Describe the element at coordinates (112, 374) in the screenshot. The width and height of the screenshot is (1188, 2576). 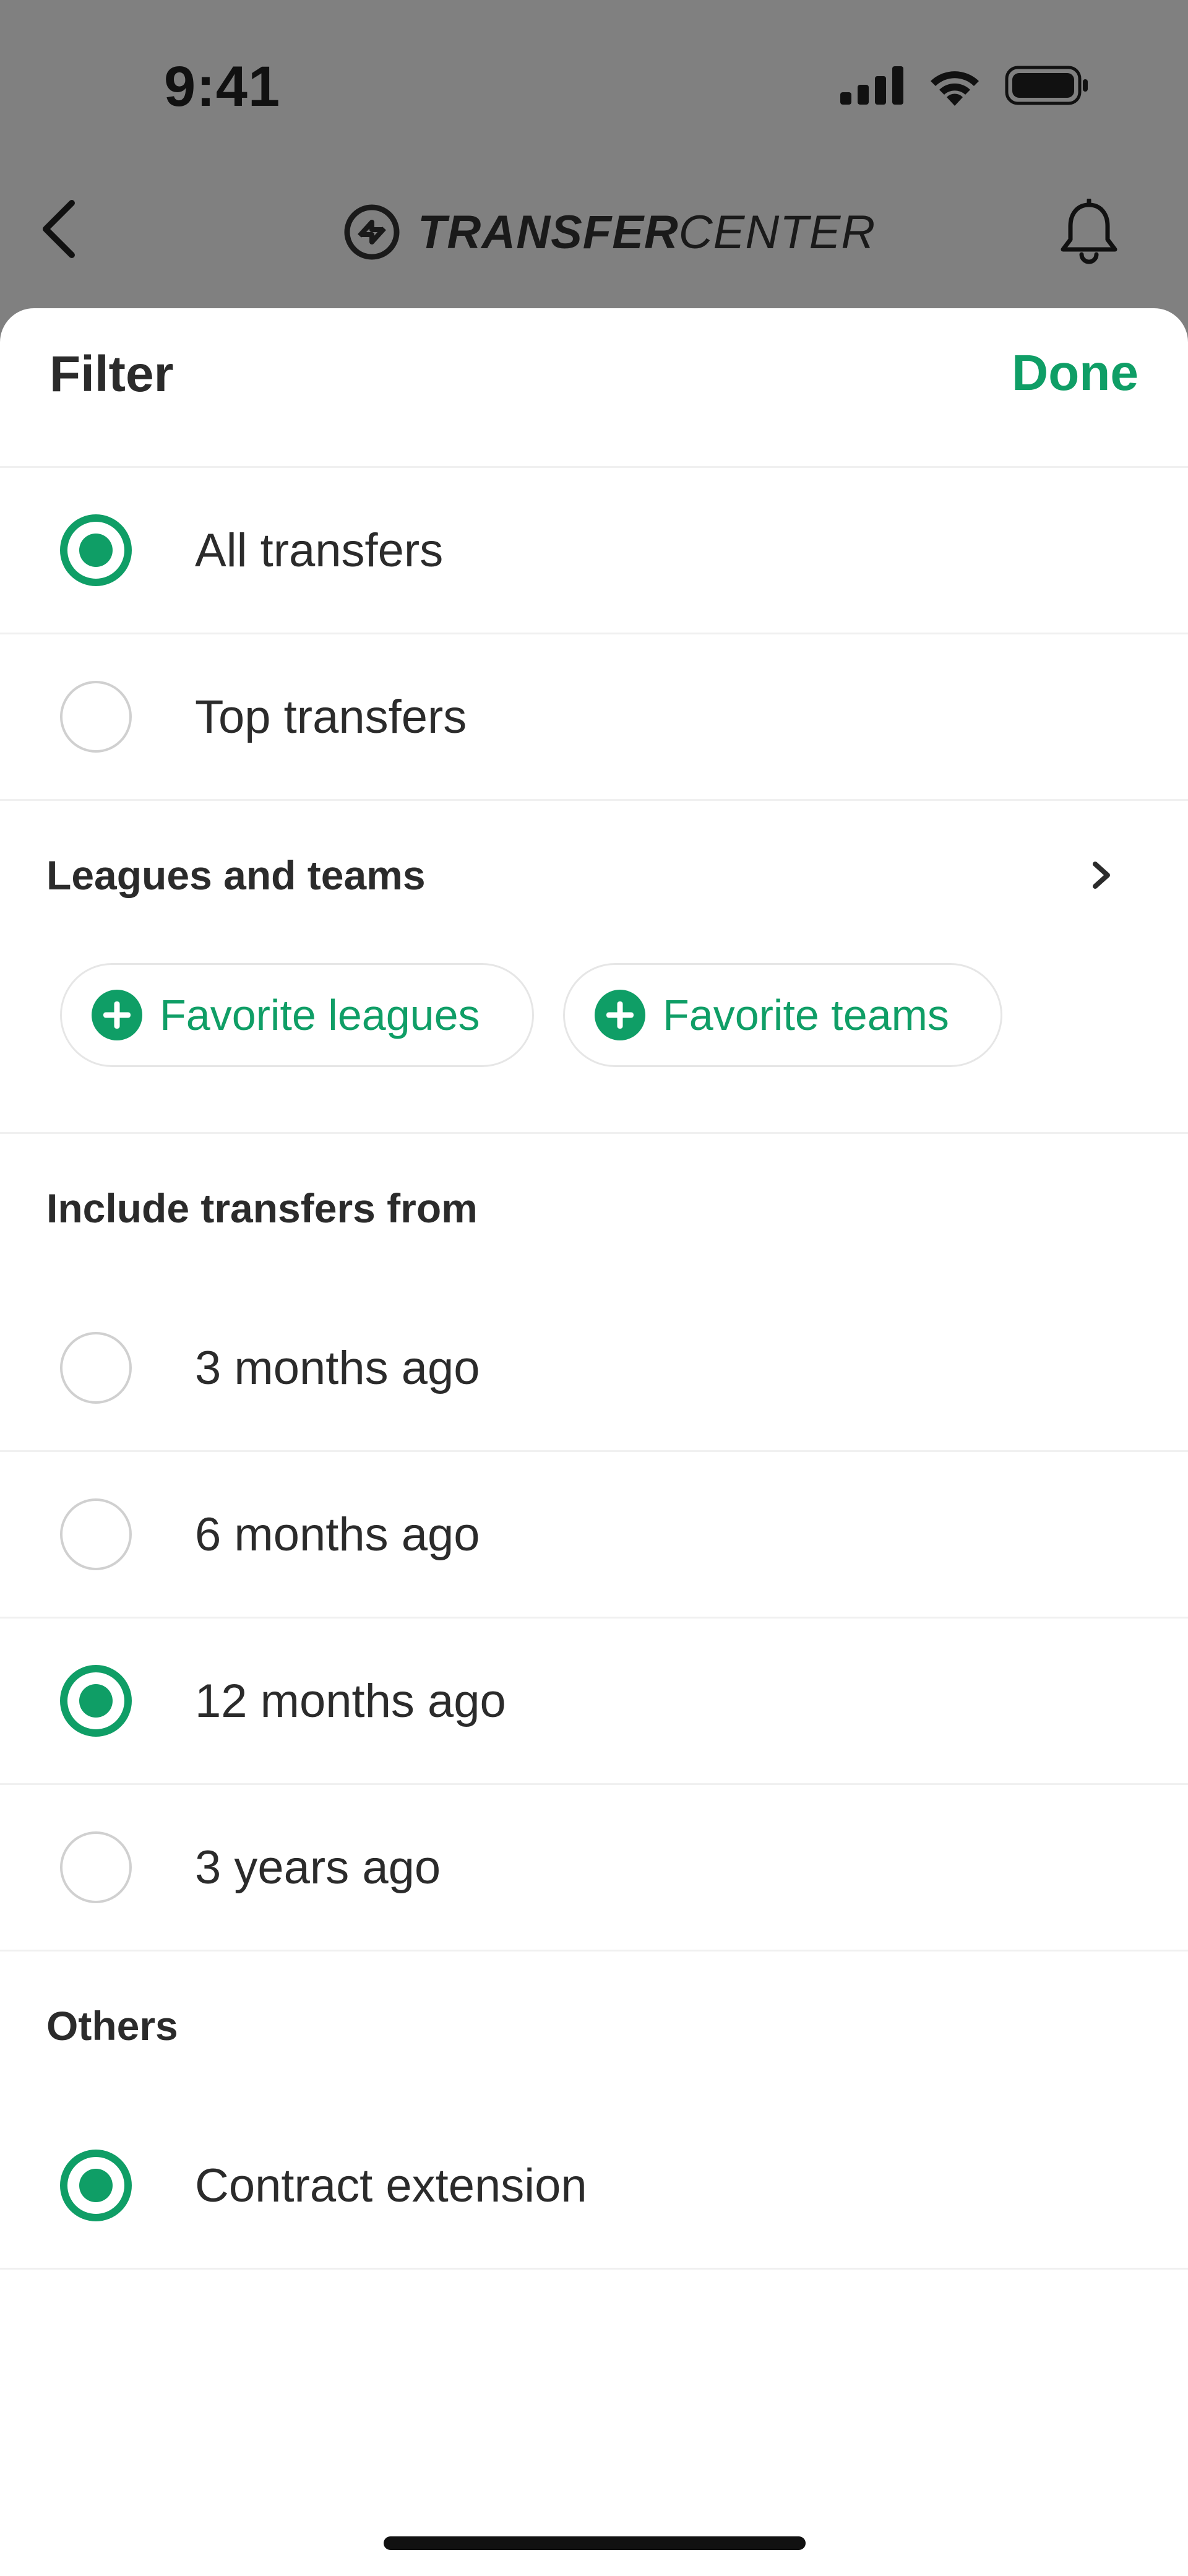
I see `sheet-title: Filter` at that location.